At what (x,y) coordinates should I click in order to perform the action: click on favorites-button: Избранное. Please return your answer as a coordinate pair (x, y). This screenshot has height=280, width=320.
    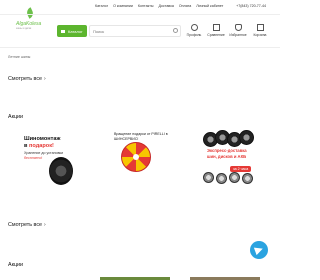
    Looking at the image, I should click on (238, 30).